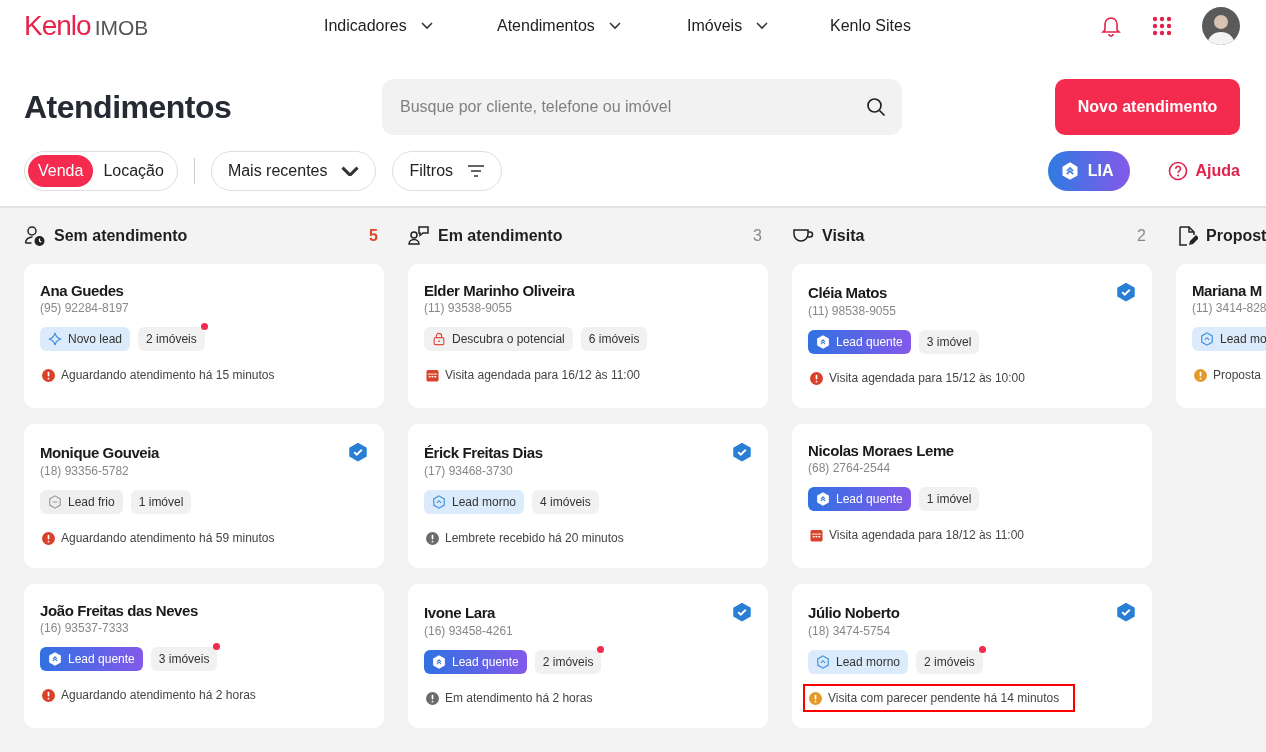  What do you see at coordinates (588, 656) in the screenshot?
I see `lead-card: Ivone Lara (16) 93458-4261 Lead quente 2 imóveis Em atendimento há 2 horas` at bounding box center [588, 656].